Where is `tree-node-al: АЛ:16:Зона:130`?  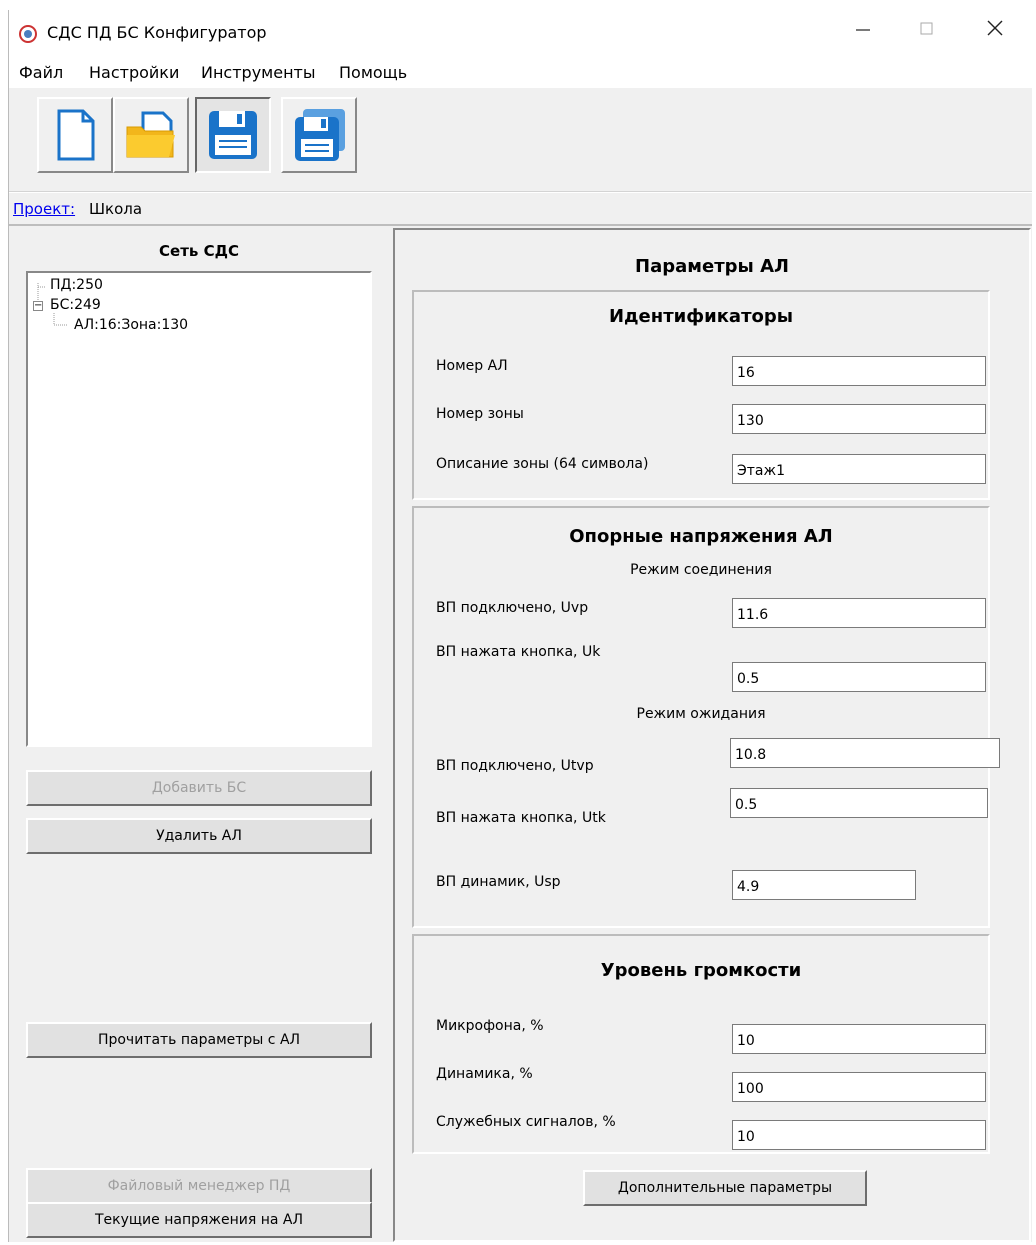
tree-node-al: АЛ:16:Зона:130 is located at coordinates (131, 325).